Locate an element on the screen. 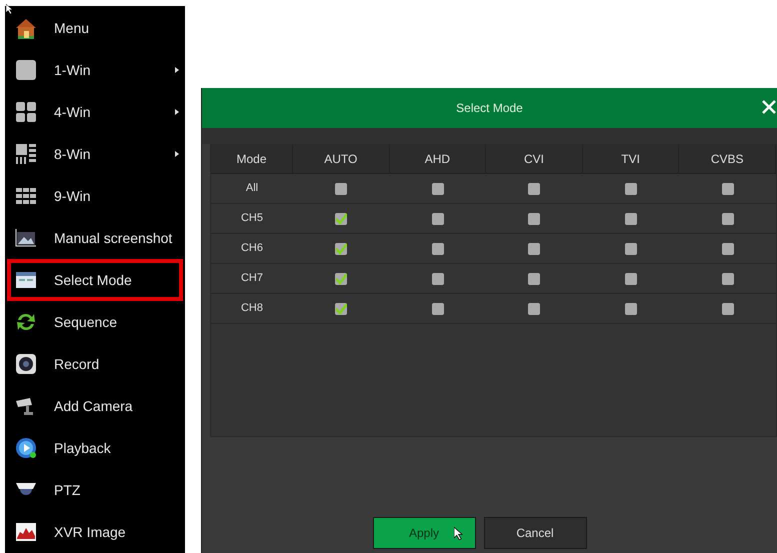 The height and width of the screenshot is (553, 777). row-label: CH8 is located at coordinates (252, 308).